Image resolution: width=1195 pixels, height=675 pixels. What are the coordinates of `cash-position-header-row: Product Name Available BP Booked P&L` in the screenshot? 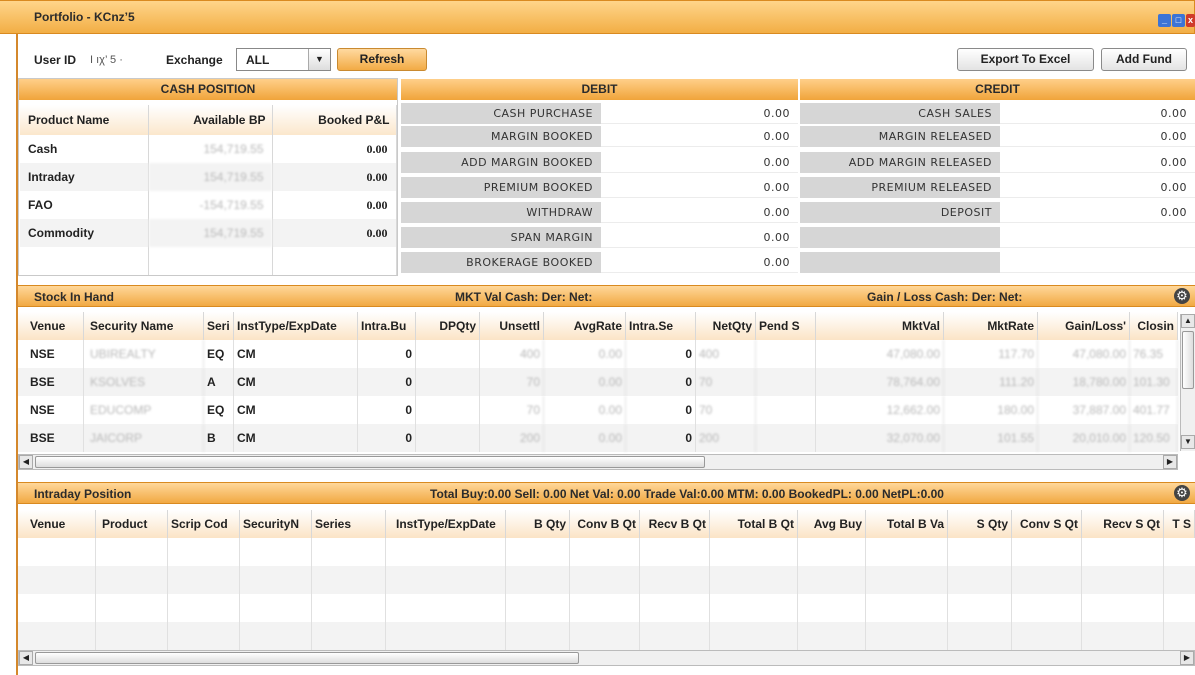 It's located at (208, 120).